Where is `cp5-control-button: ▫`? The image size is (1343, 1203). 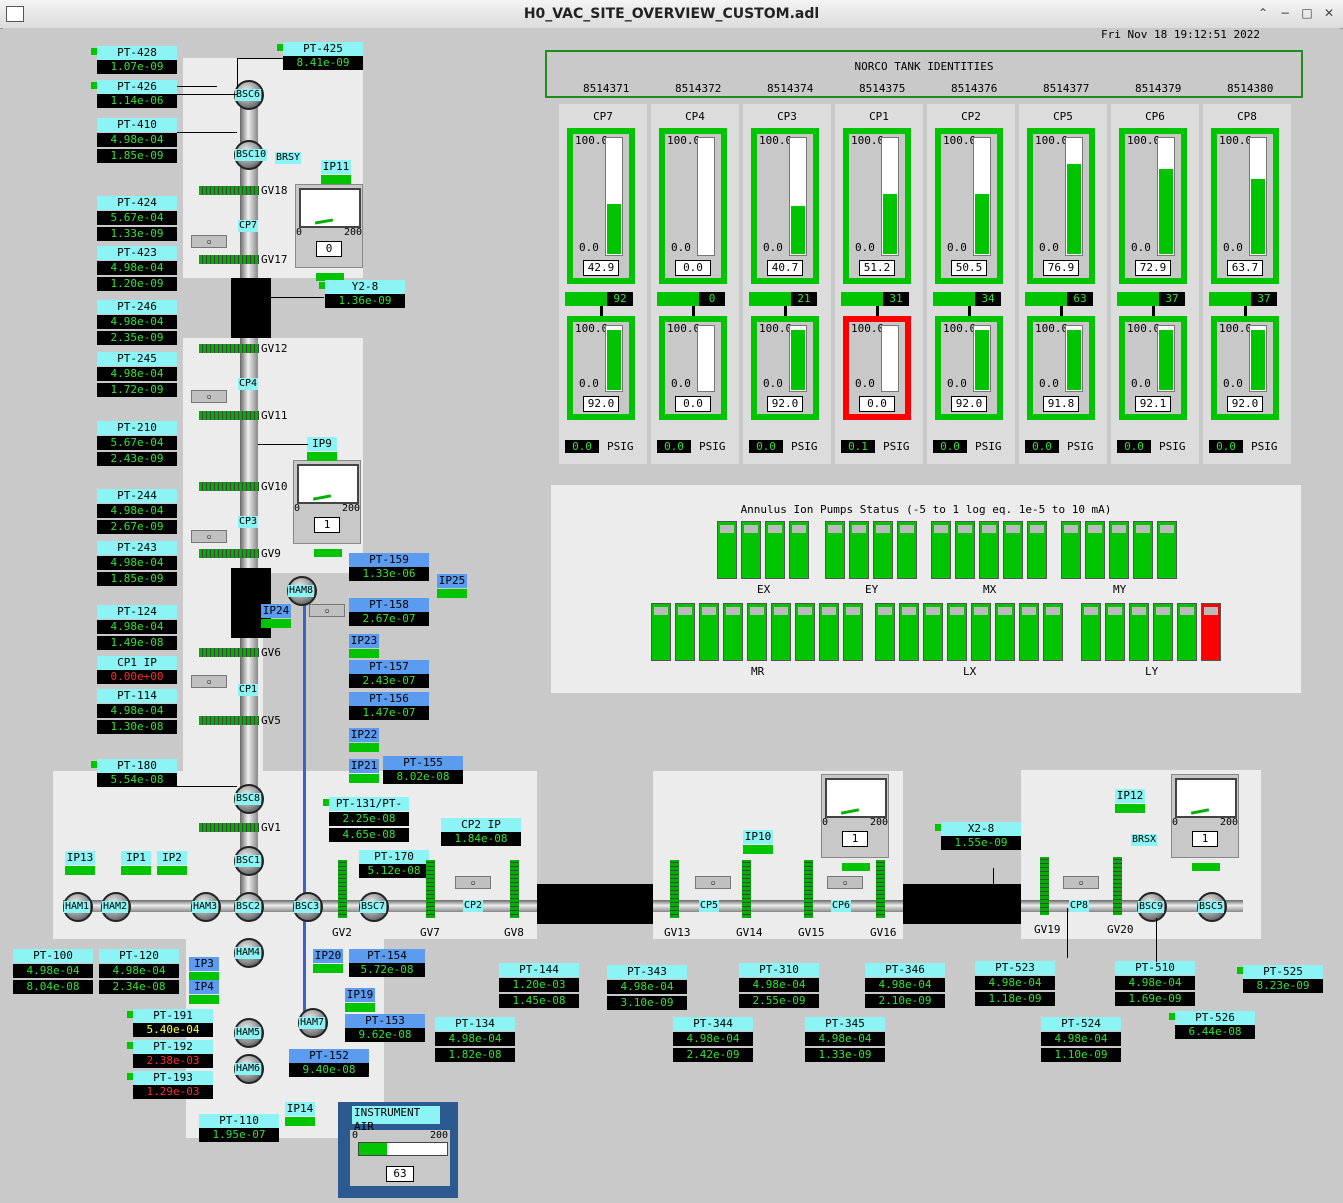
cp5-control-button: ▫ is located at coordinates (713, 882).